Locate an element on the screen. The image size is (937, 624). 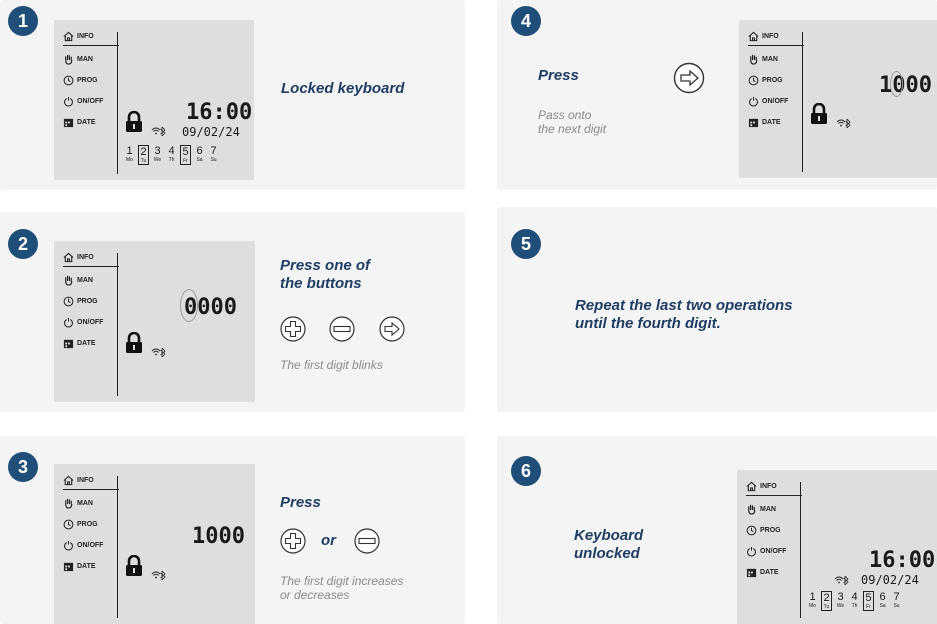
thermostat-display: INFO MAN PROG ON/OFF DATE 0000 is located at coordinates (154, 321).